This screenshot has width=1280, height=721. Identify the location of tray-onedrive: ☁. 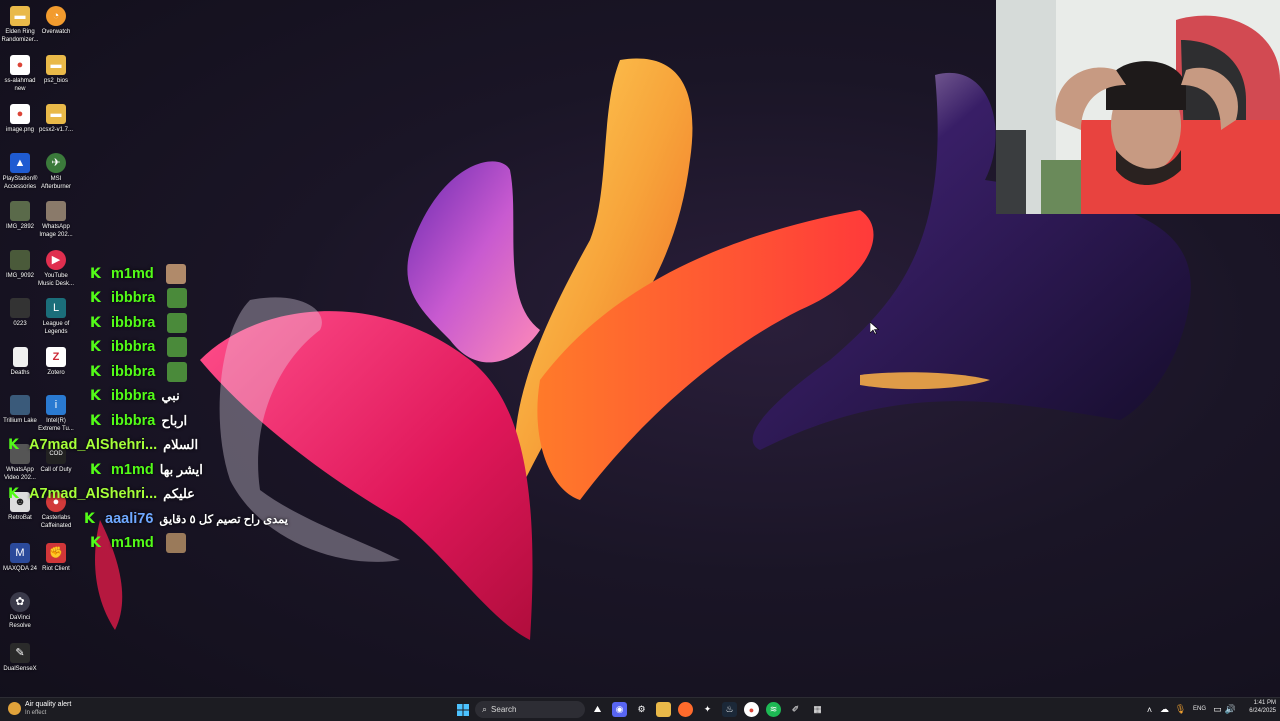
(1164, 709).